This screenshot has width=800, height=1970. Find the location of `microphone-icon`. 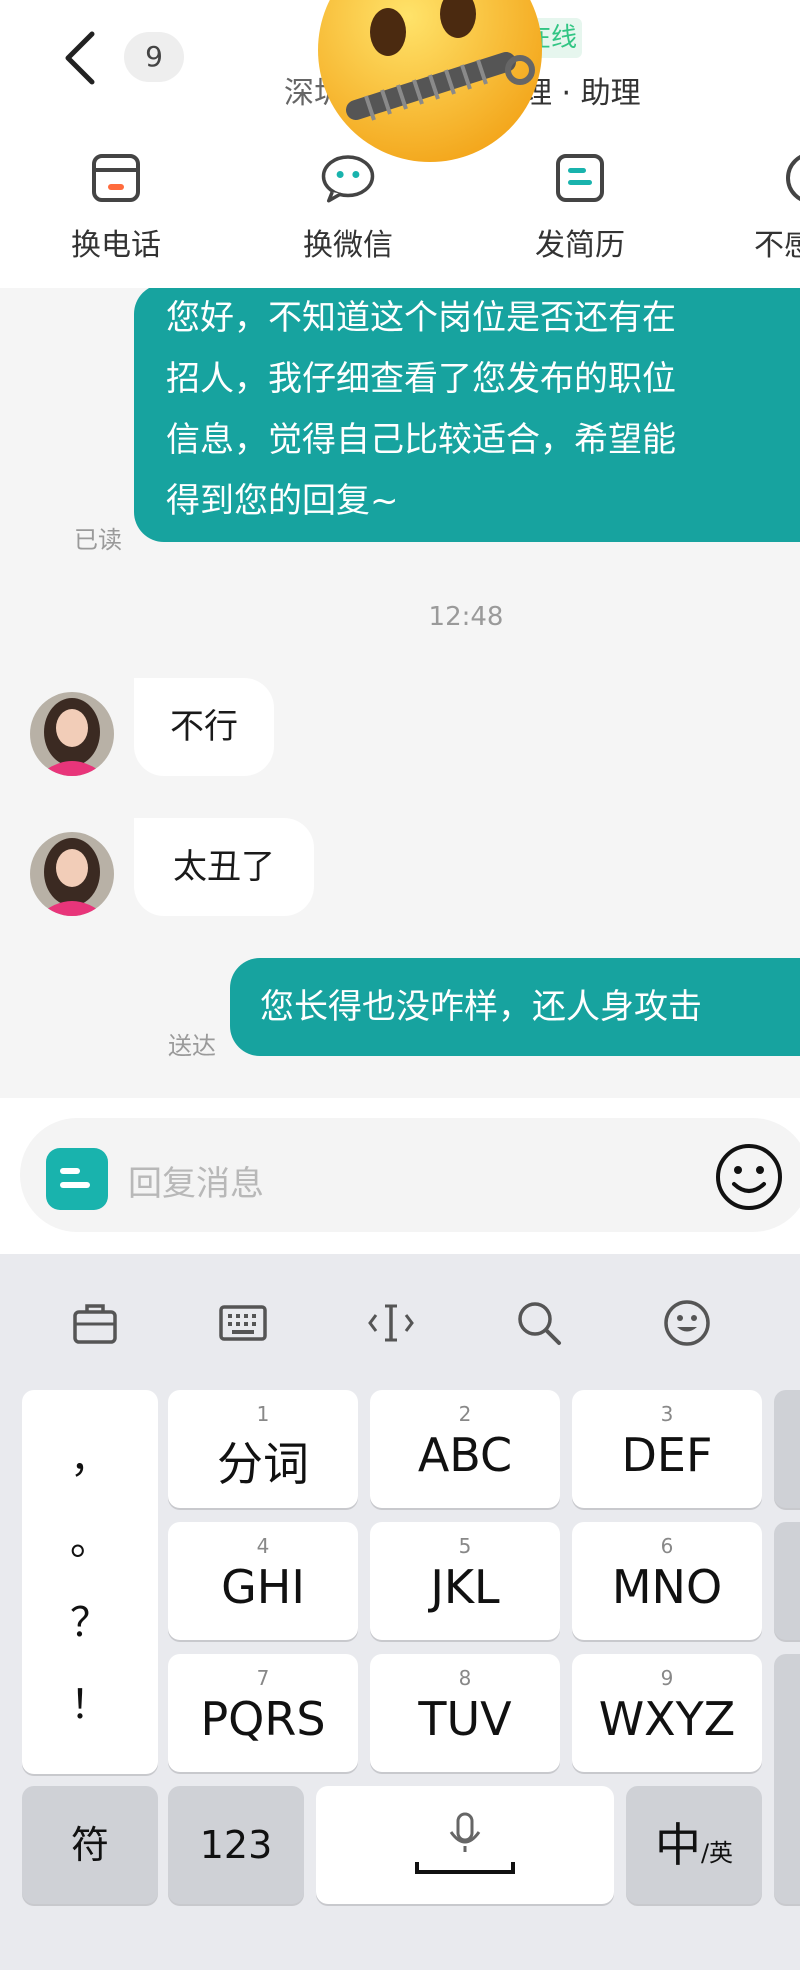

microphone-icon is located at coordinates (465, 1843).